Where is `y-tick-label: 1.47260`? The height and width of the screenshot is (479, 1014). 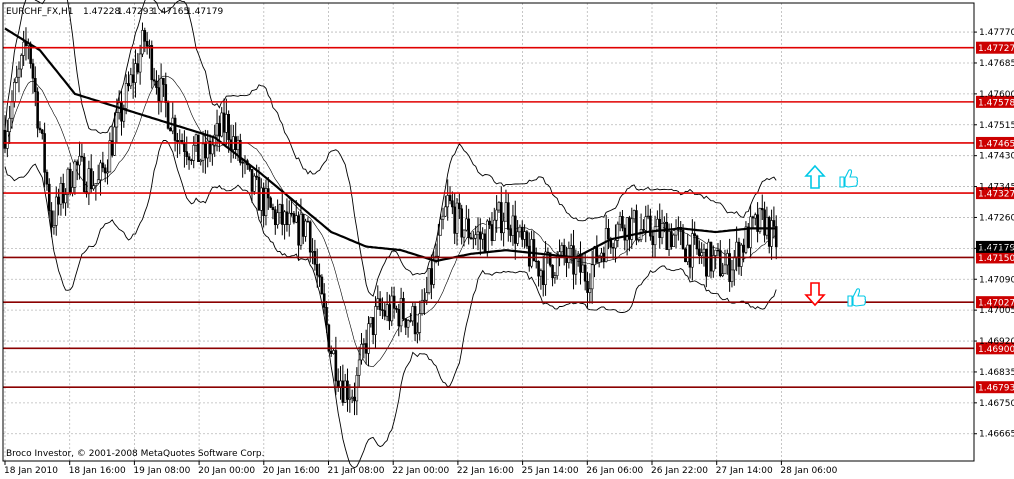 y-tick-label: 1.47260 is located at coordinates (996, 218).